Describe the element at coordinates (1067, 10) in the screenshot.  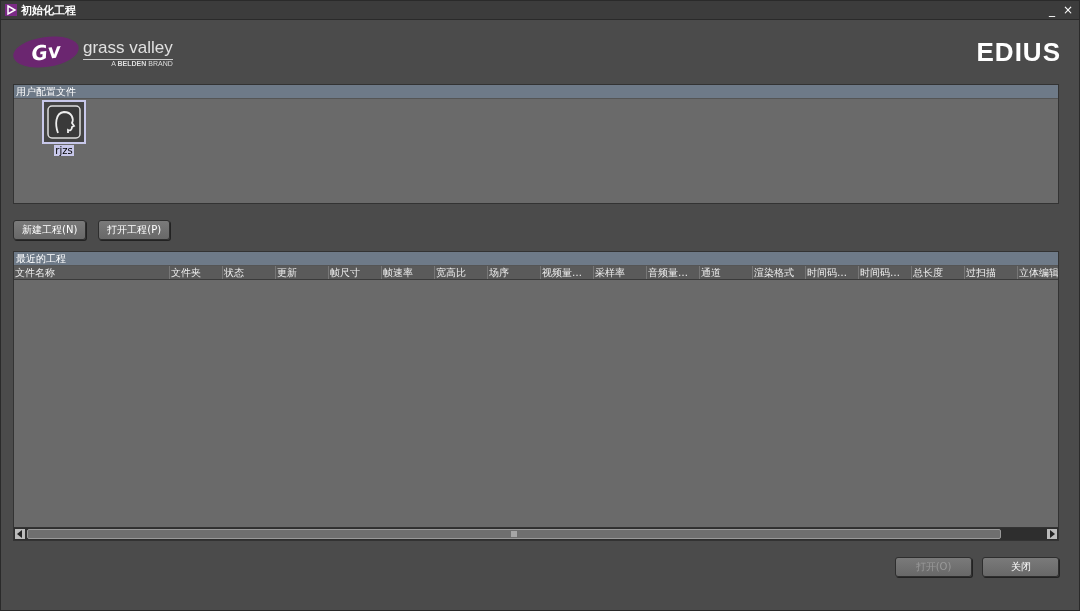
I see `close-button: ×` at that location.